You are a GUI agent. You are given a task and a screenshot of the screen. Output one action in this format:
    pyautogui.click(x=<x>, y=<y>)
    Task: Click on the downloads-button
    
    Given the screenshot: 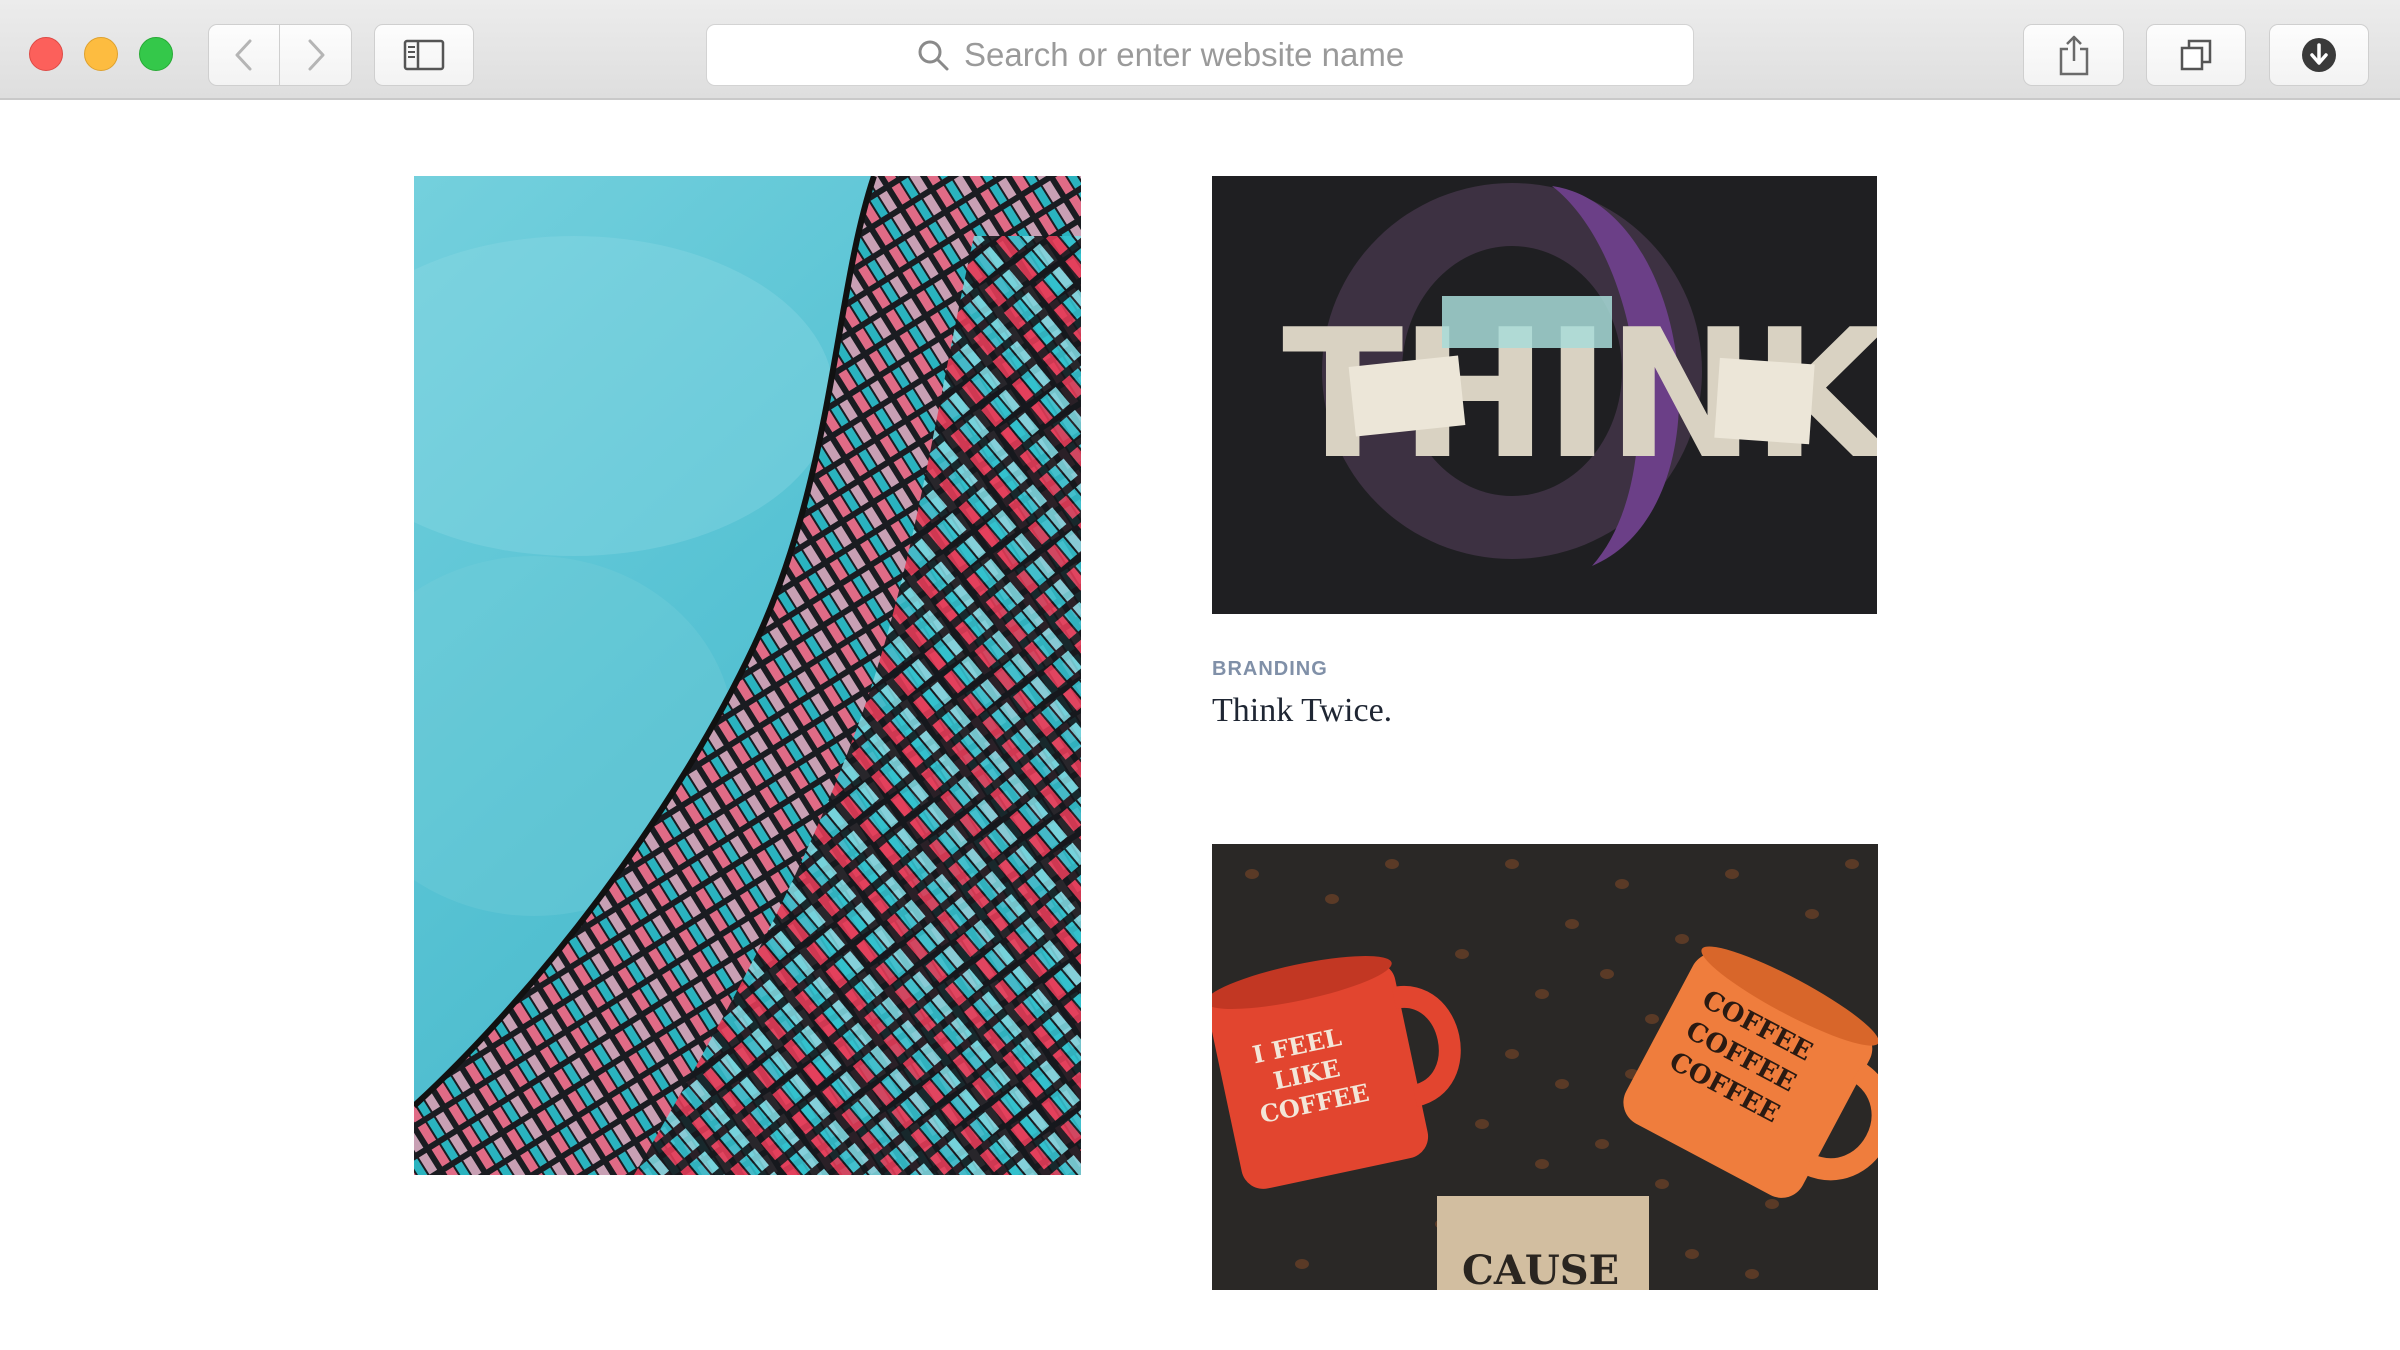 What is the action you would take?
    pyautogui.click(x=2319, y=55)
    